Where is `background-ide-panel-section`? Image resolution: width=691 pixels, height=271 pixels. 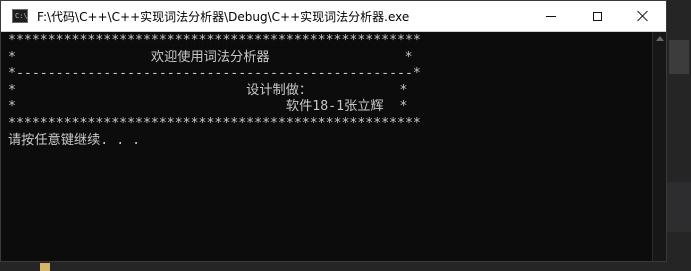
background-ide-panel-section is located at coordinates (679, 207).